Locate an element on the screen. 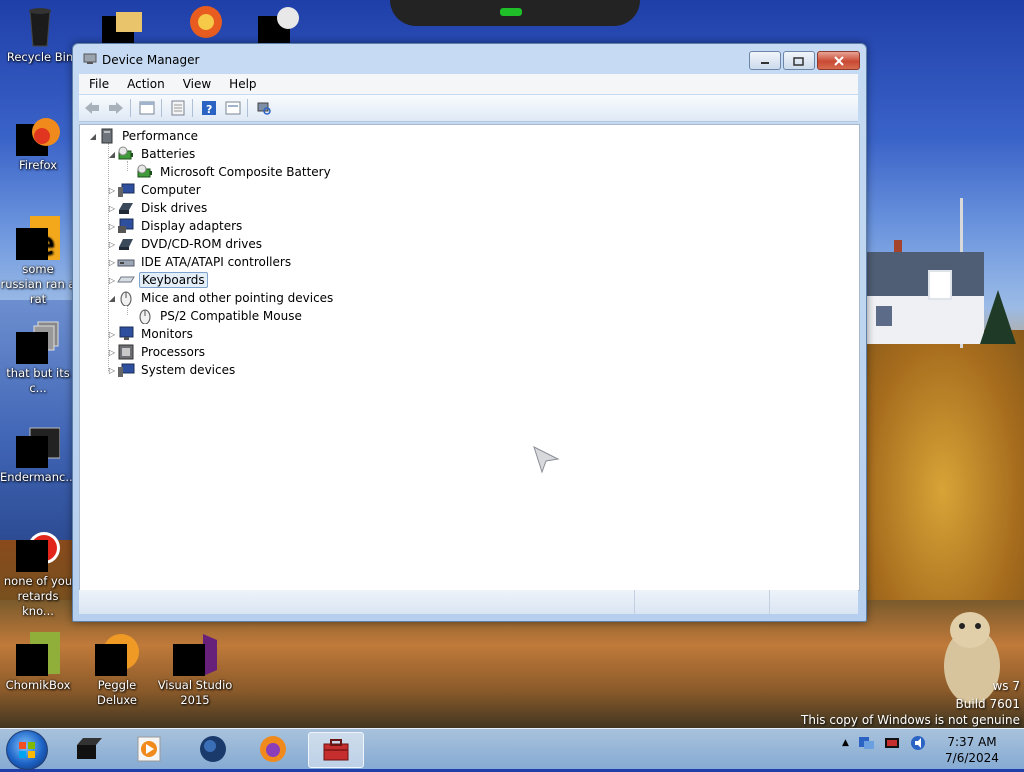  tree-node-label: Monitors is located at coordinates (167, 334).